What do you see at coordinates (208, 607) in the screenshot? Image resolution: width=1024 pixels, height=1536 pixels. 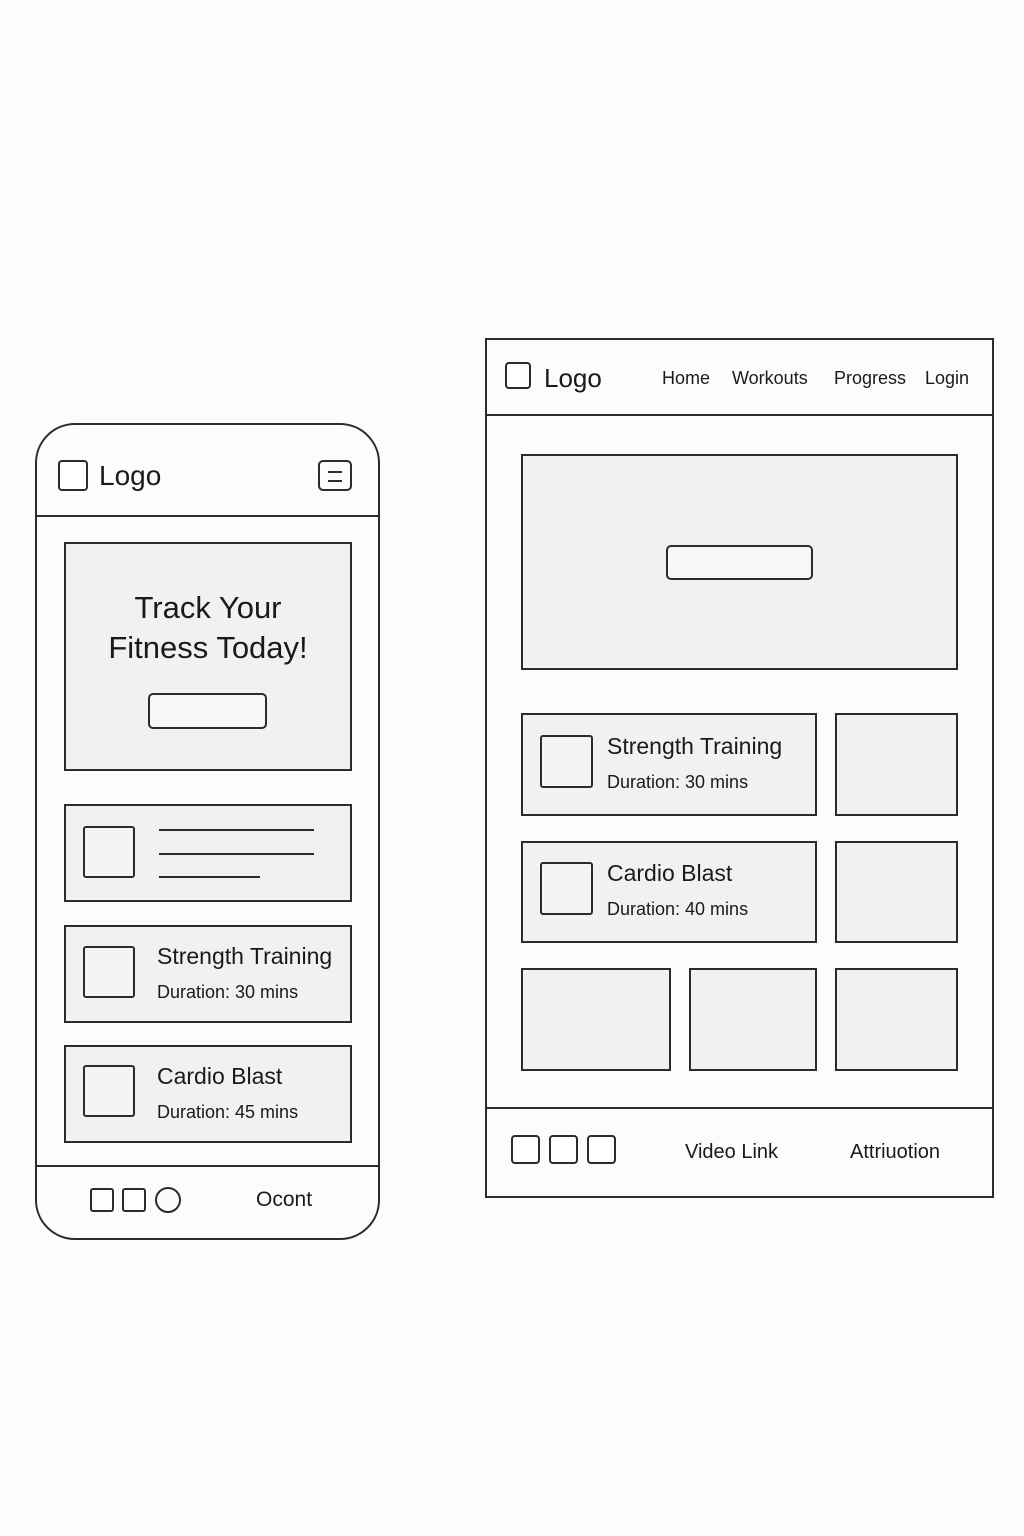 I see `hero-title-line1: Track Your` at bounding box center [208, 607].